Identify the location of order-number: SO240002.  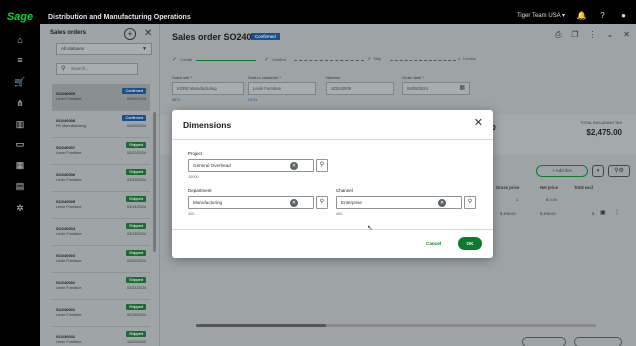
(66, 282).